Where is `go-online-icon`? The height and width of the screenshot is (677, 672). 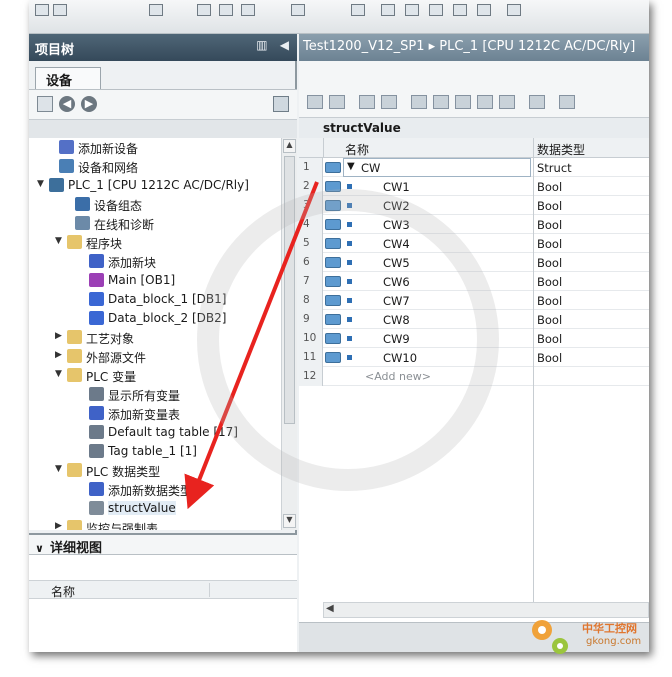
go-online-icon is located at coordinates (460, 10).